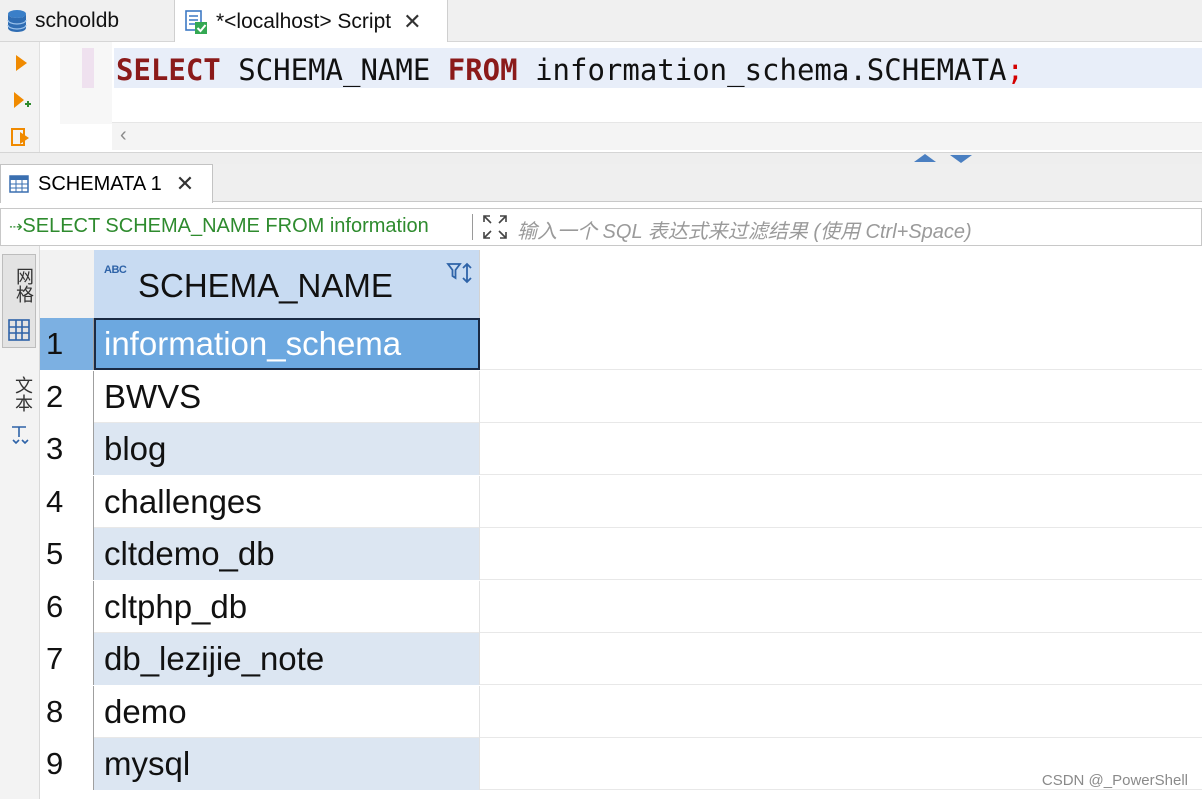 The height and width of the screenshot is (799, 1202). Describe the element at coordinates (67, 502) in the screenshot. I see `row-number: 4` at that location.